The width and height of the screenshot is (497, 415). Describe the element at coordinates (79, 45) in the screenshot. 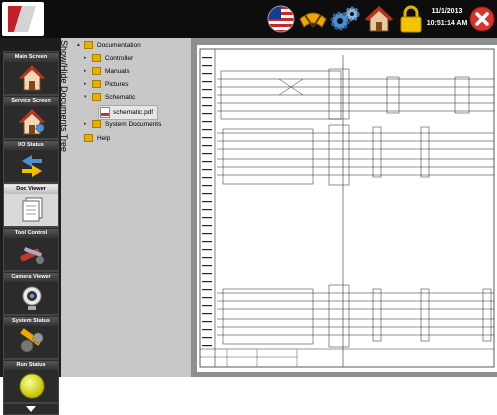

I see `collapse-icon: ▲` at that location.